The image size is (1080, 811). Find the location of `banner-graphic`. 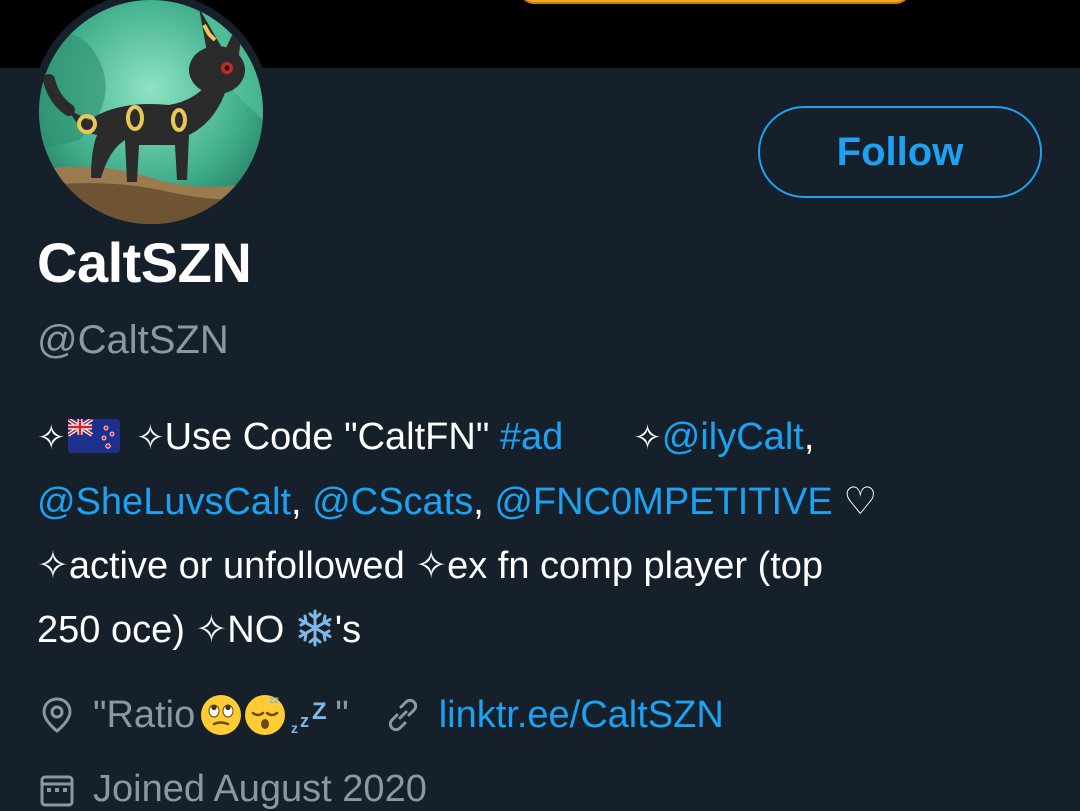

banner-graphic is located at coordinates (715, 2).